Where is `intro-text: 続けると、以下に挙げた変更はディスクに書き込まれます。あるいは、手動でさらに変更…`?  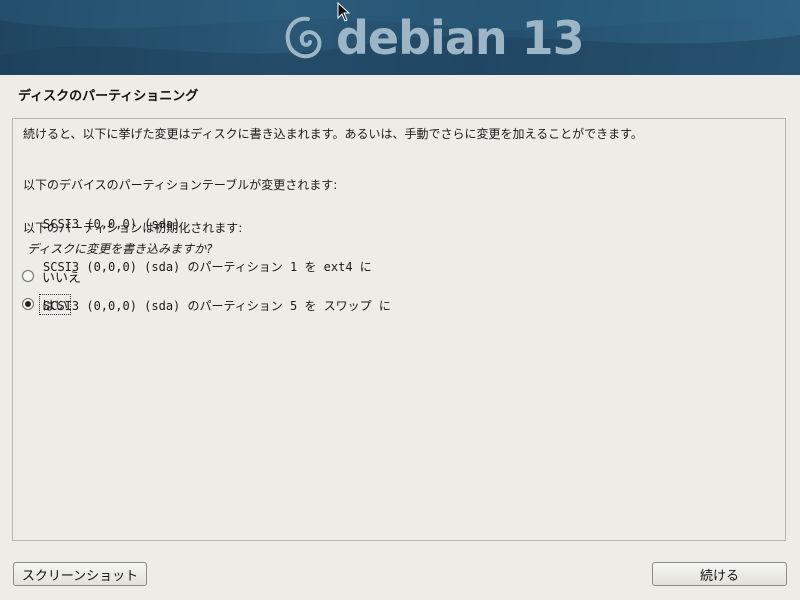 intro-text: 続けると、以下に挙げた変更はディスクに書き込まれます。あるいは、手動でさらに変更… is located at coordinates (333, 134).